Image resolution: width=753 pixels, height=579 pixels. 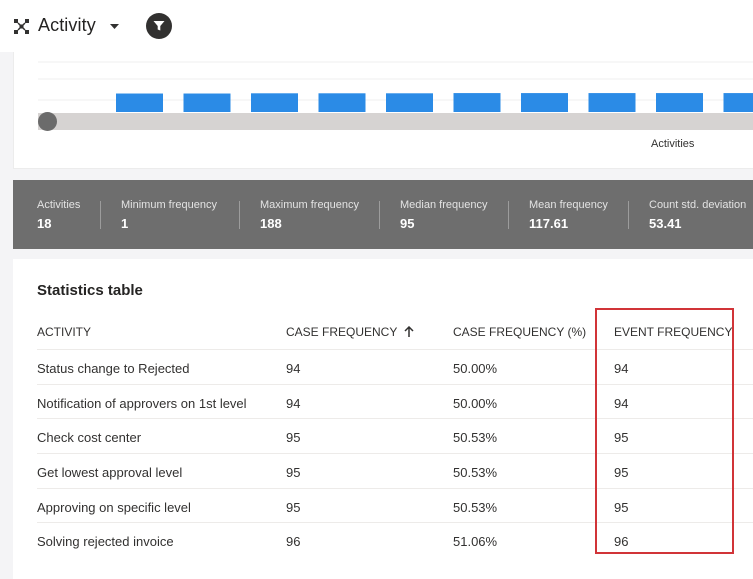 I want to click on table-row: Solving rejected invoice 96 51.06% 96, so click(x=395, y=539).